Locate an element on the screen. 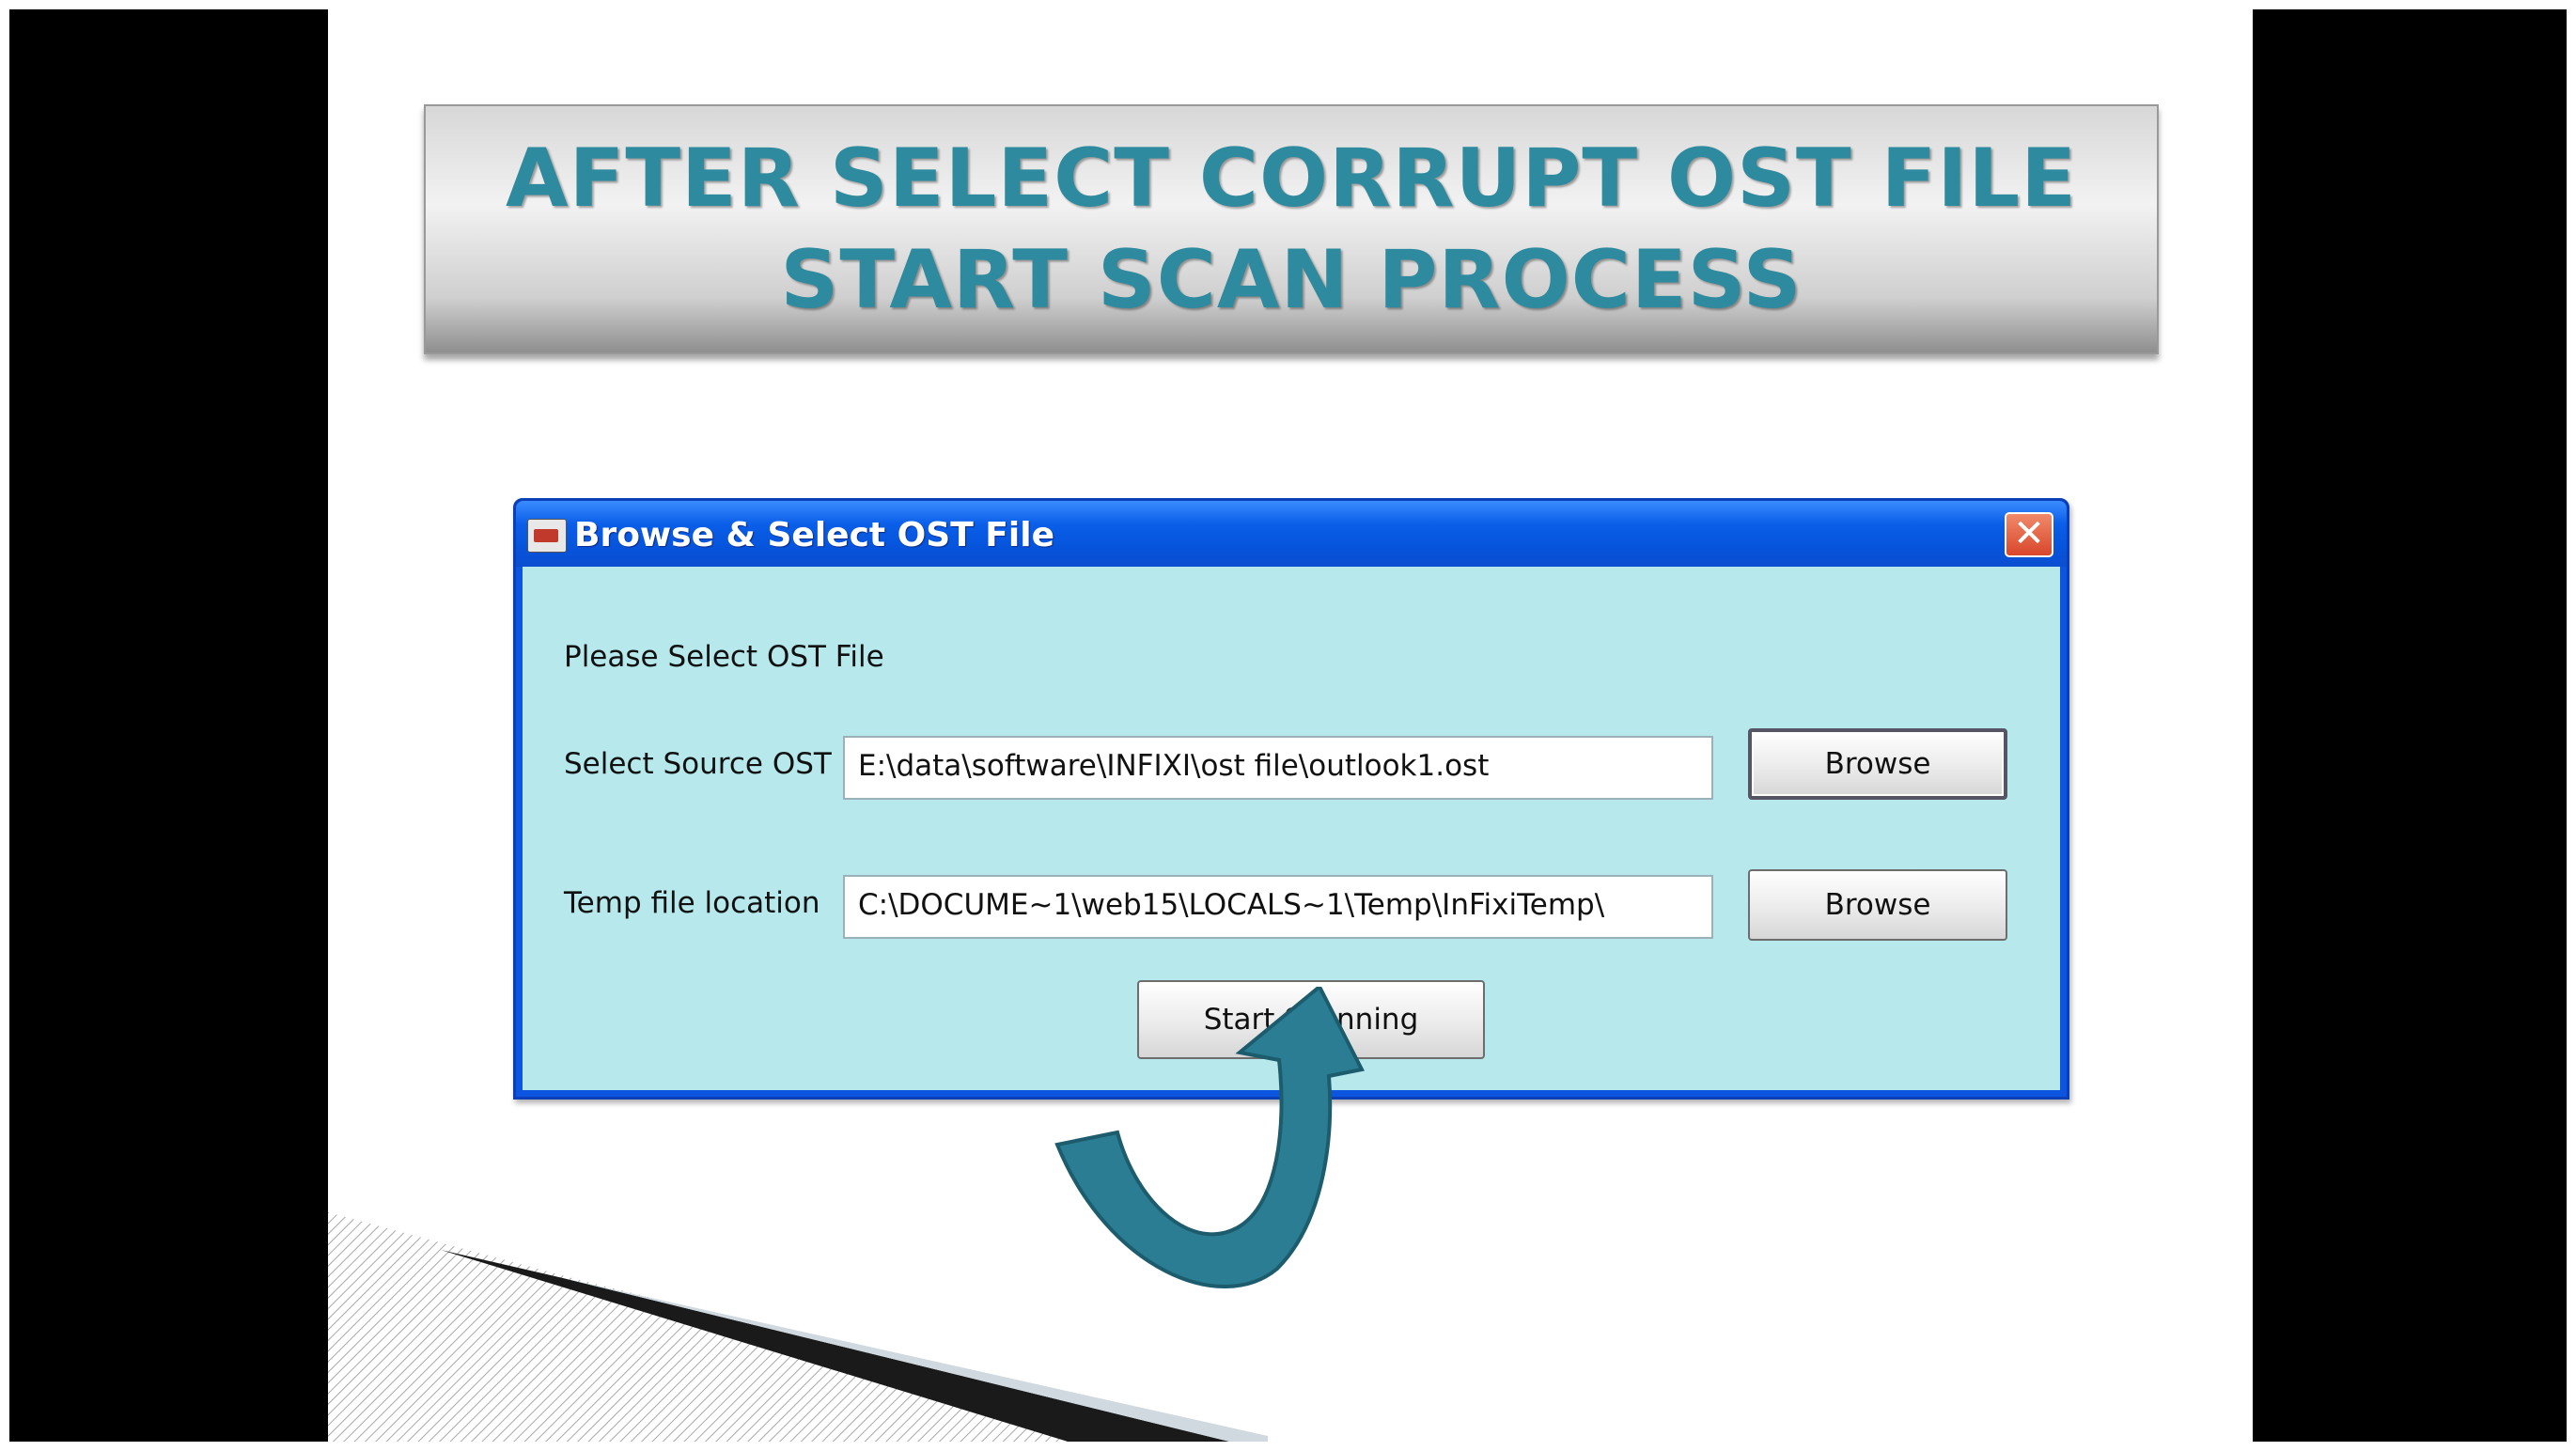  dialog-titlebar: Browse & Select OST File ✕ is located at coordinates (1291, 534).